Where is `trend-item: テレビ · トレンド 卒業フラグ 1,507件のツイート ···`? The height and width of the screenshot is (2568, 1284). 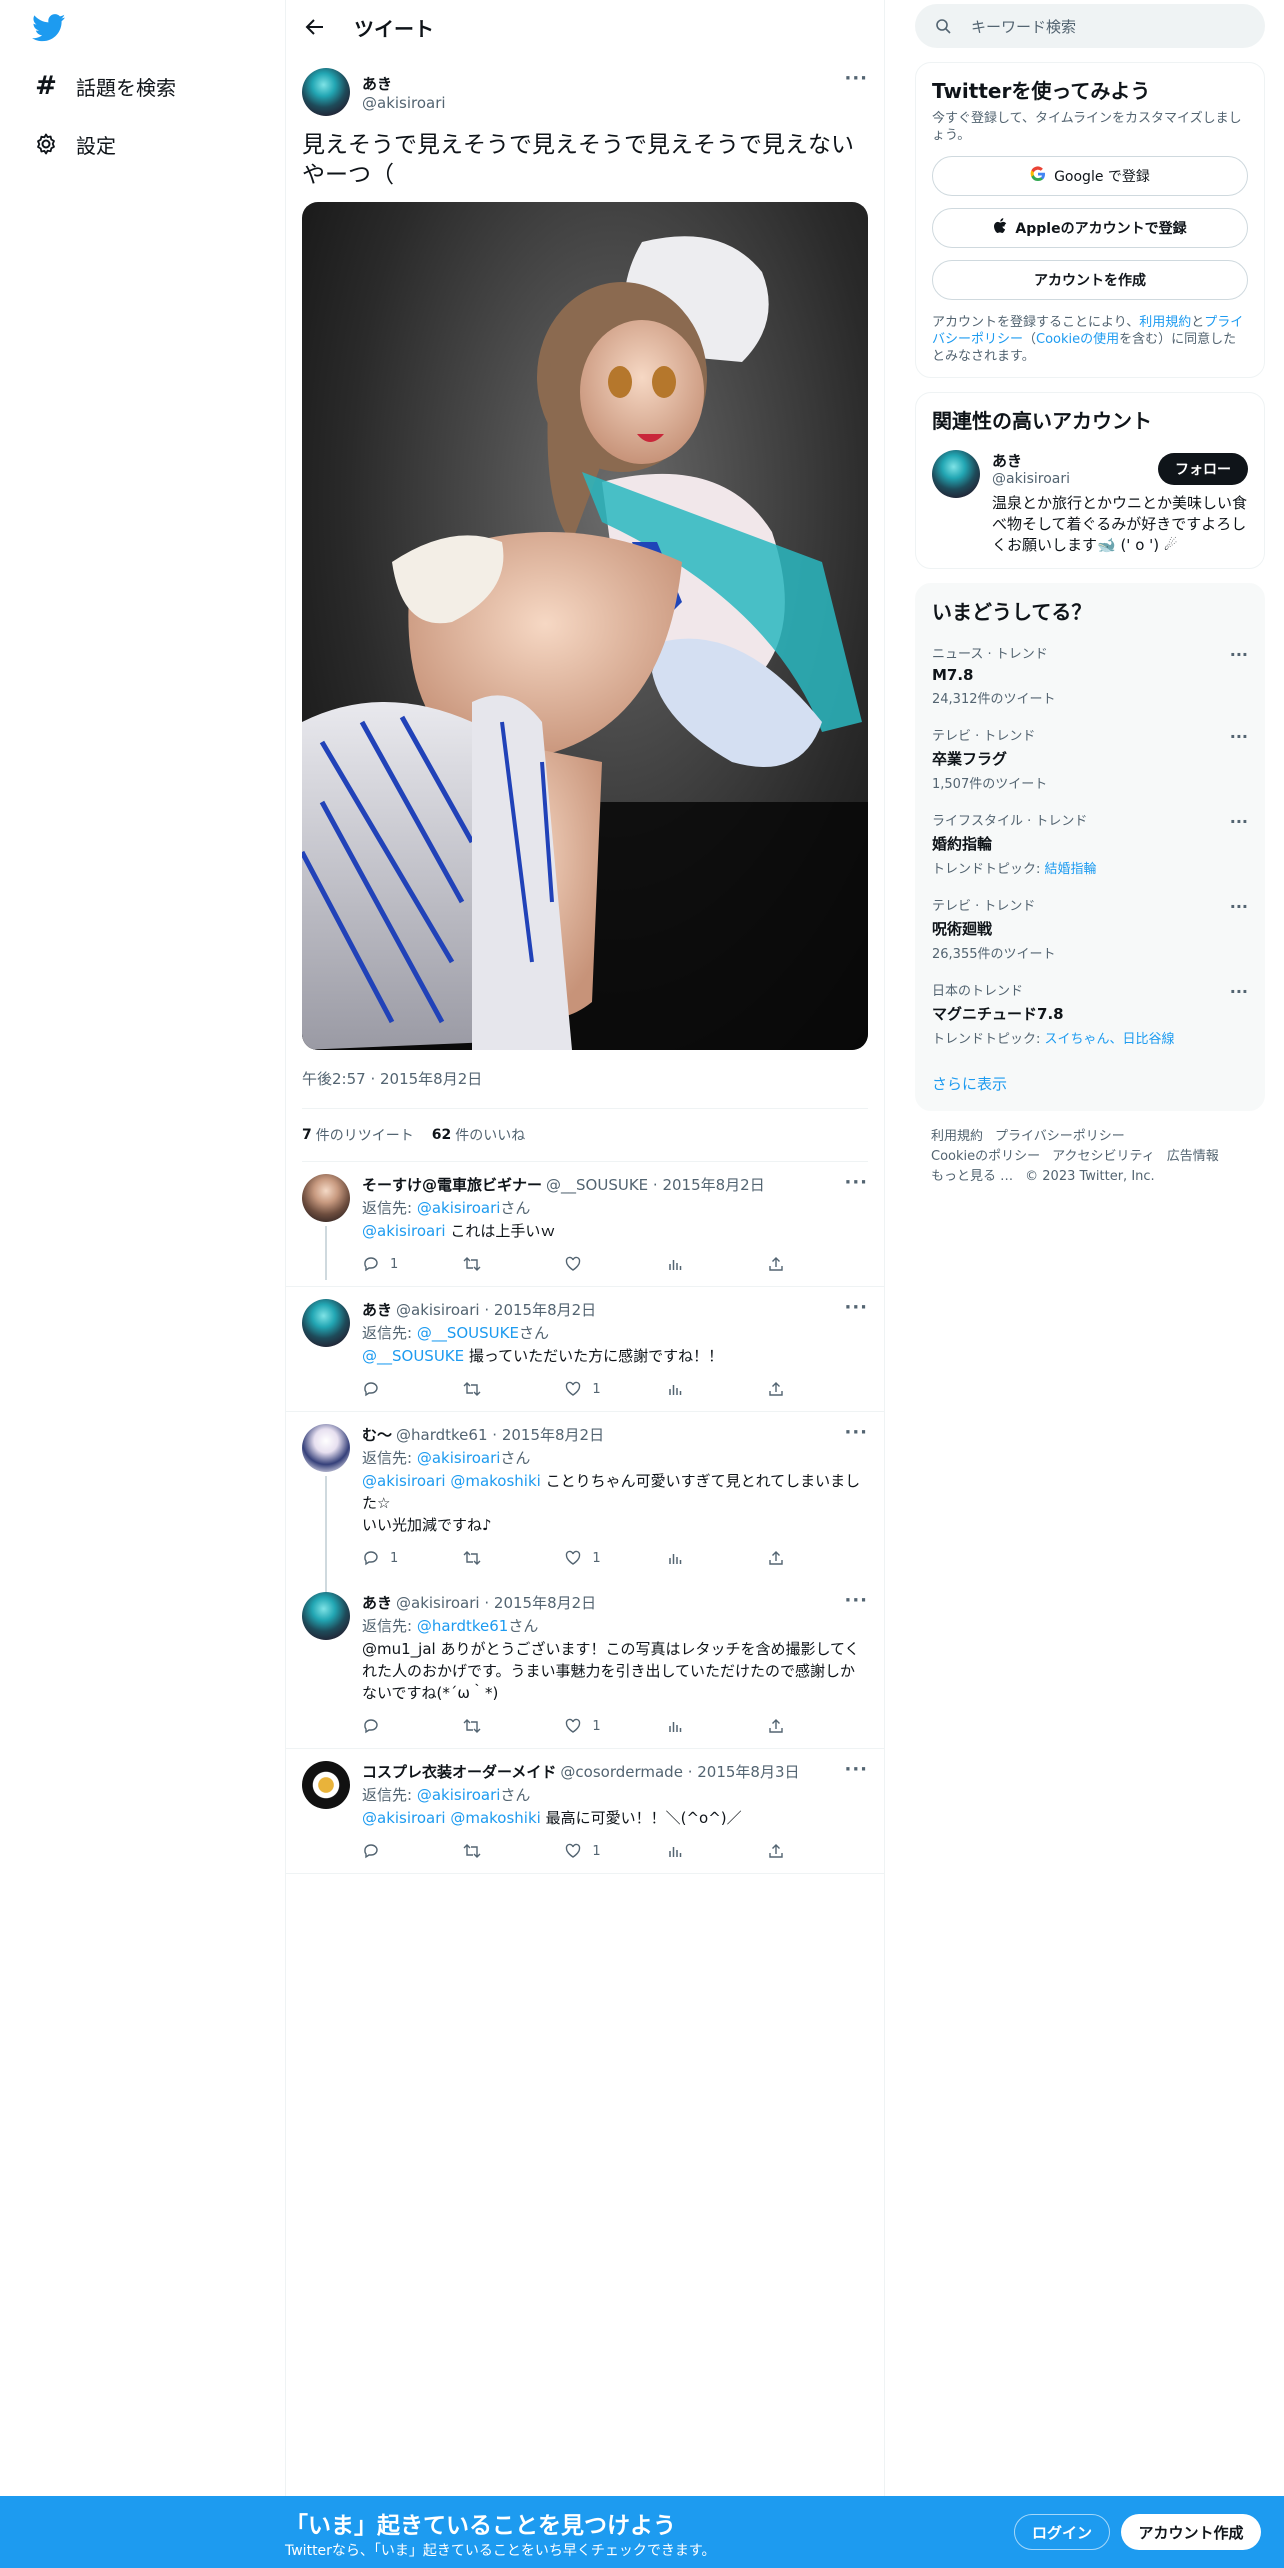 trend-item: テレビ · トレンド 卒業フラグ 1,507件のツイート ··· is located at coordinates (1090, 758).